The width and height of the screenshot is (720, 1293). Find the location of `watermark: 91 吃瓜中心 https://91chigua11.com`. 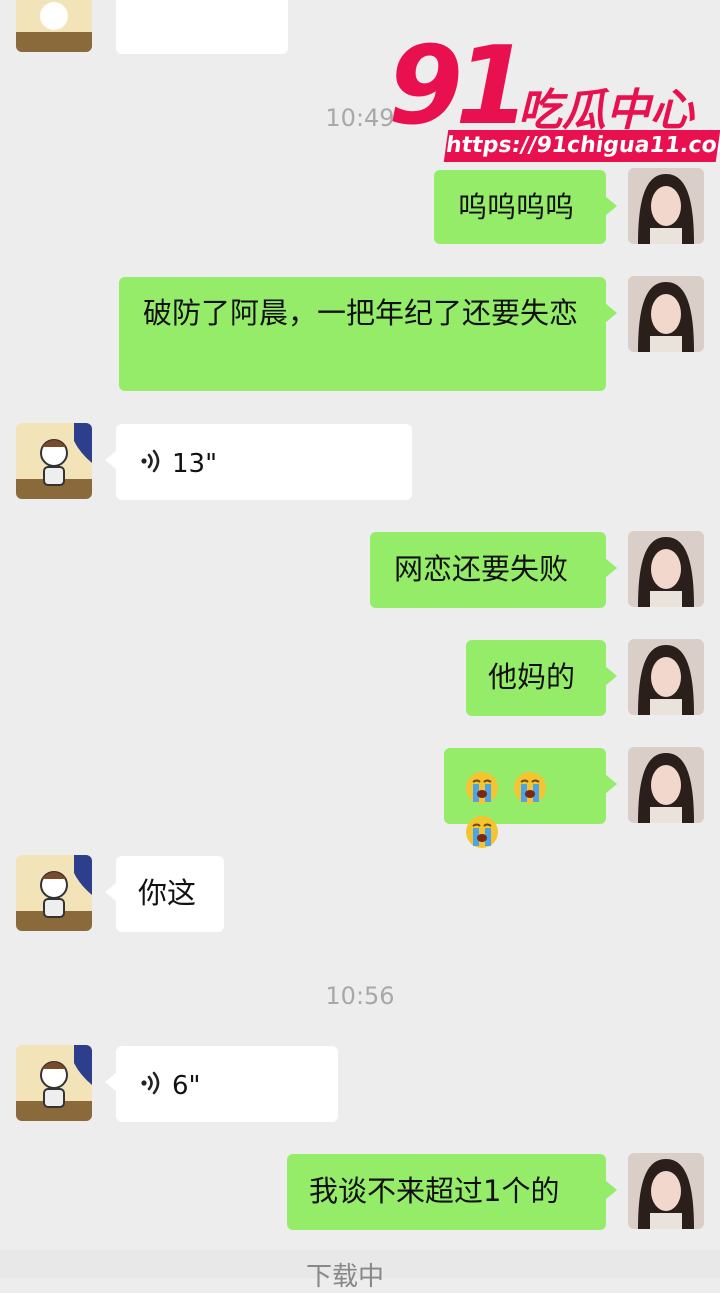

watermark: 91 吃瓜中心 https://91chigua11.com is located at coordinates (553, 97).